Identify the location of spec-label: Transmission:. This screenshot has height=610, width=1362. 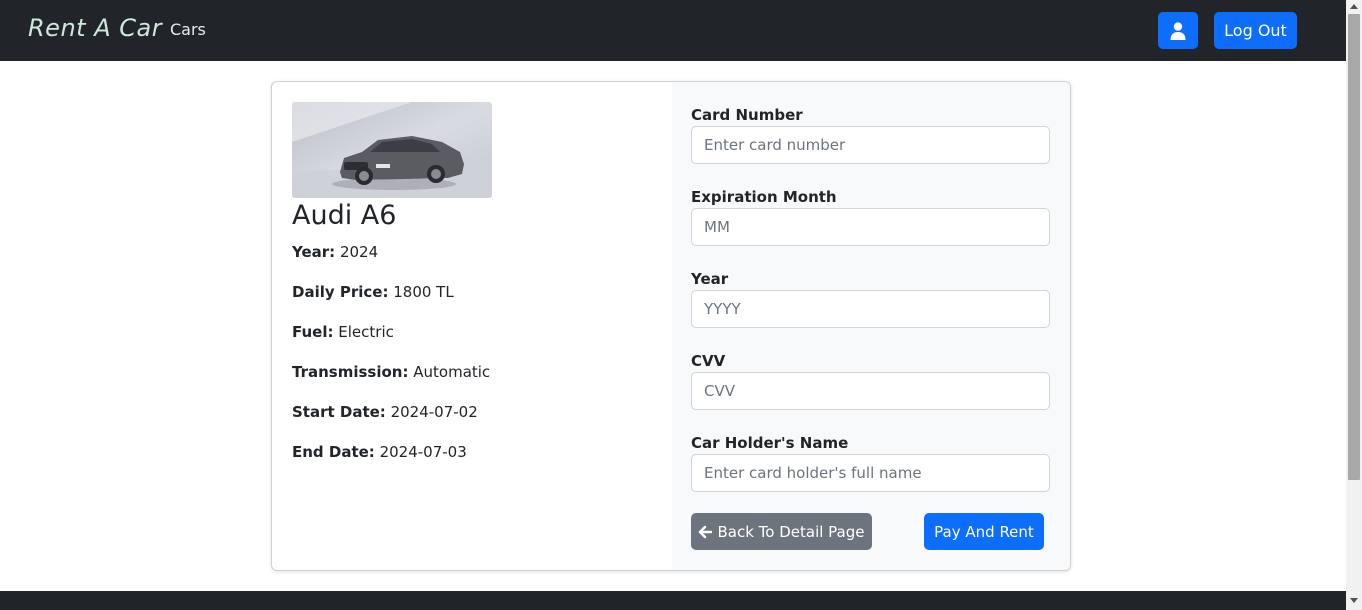
(350, 372).